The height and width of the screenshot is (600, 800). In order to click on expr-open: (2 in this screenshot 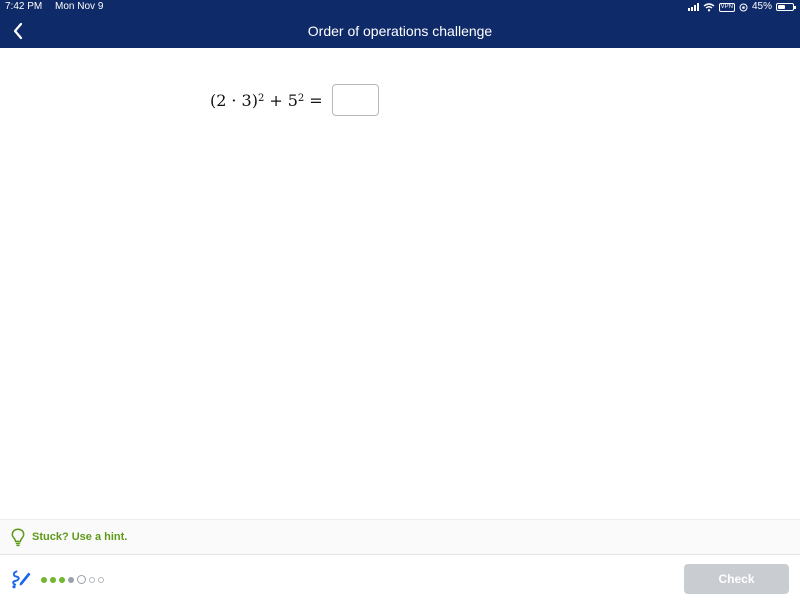, I will do `click(218, 100)`.